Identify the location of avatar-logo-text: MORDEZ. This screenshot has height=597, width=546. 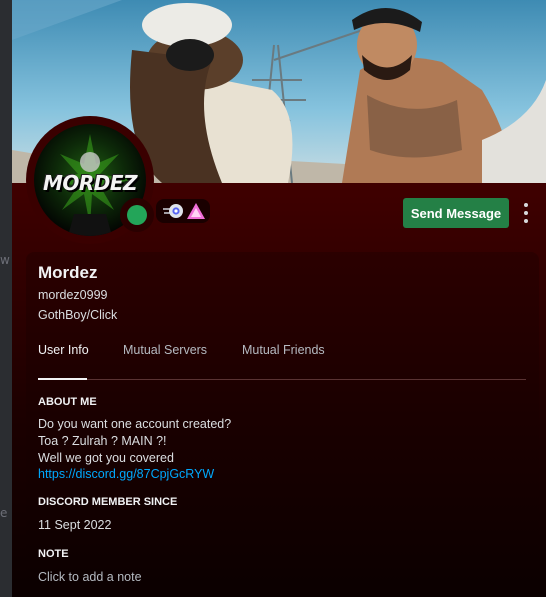
(90, 183).